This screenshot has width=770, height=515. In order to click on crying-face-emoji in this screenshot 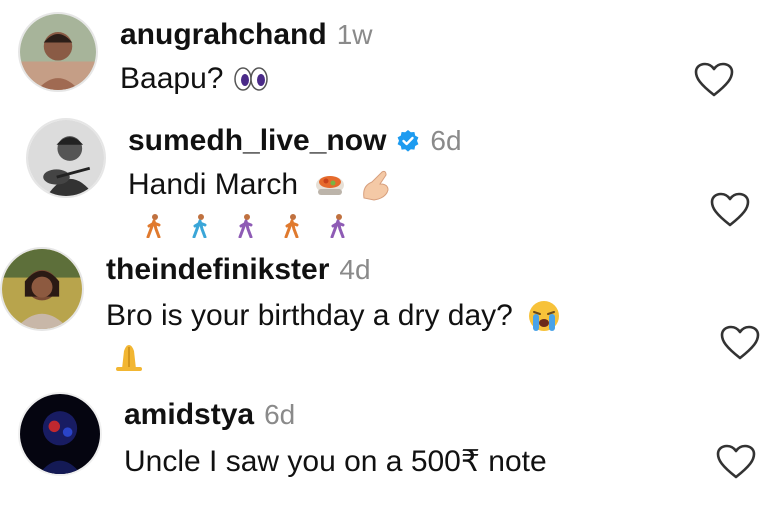, I will do `click(544, 316)`.